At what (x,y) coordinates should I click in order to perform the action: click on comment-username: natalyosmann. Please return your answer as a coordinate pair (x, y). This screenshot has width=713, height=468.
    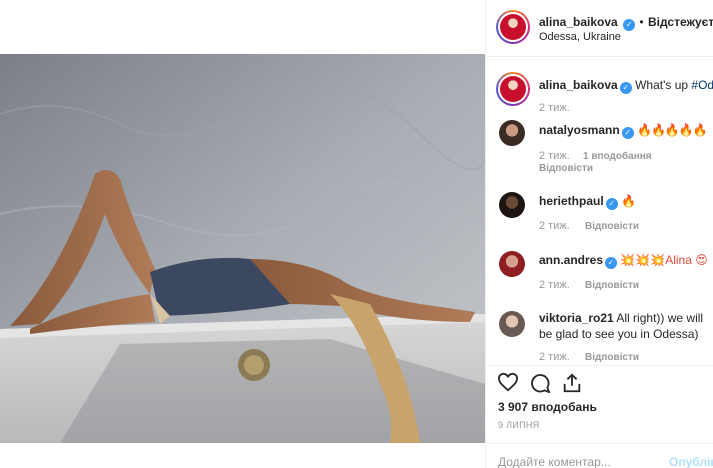
    Looking at the image, I should click on (579, 130).